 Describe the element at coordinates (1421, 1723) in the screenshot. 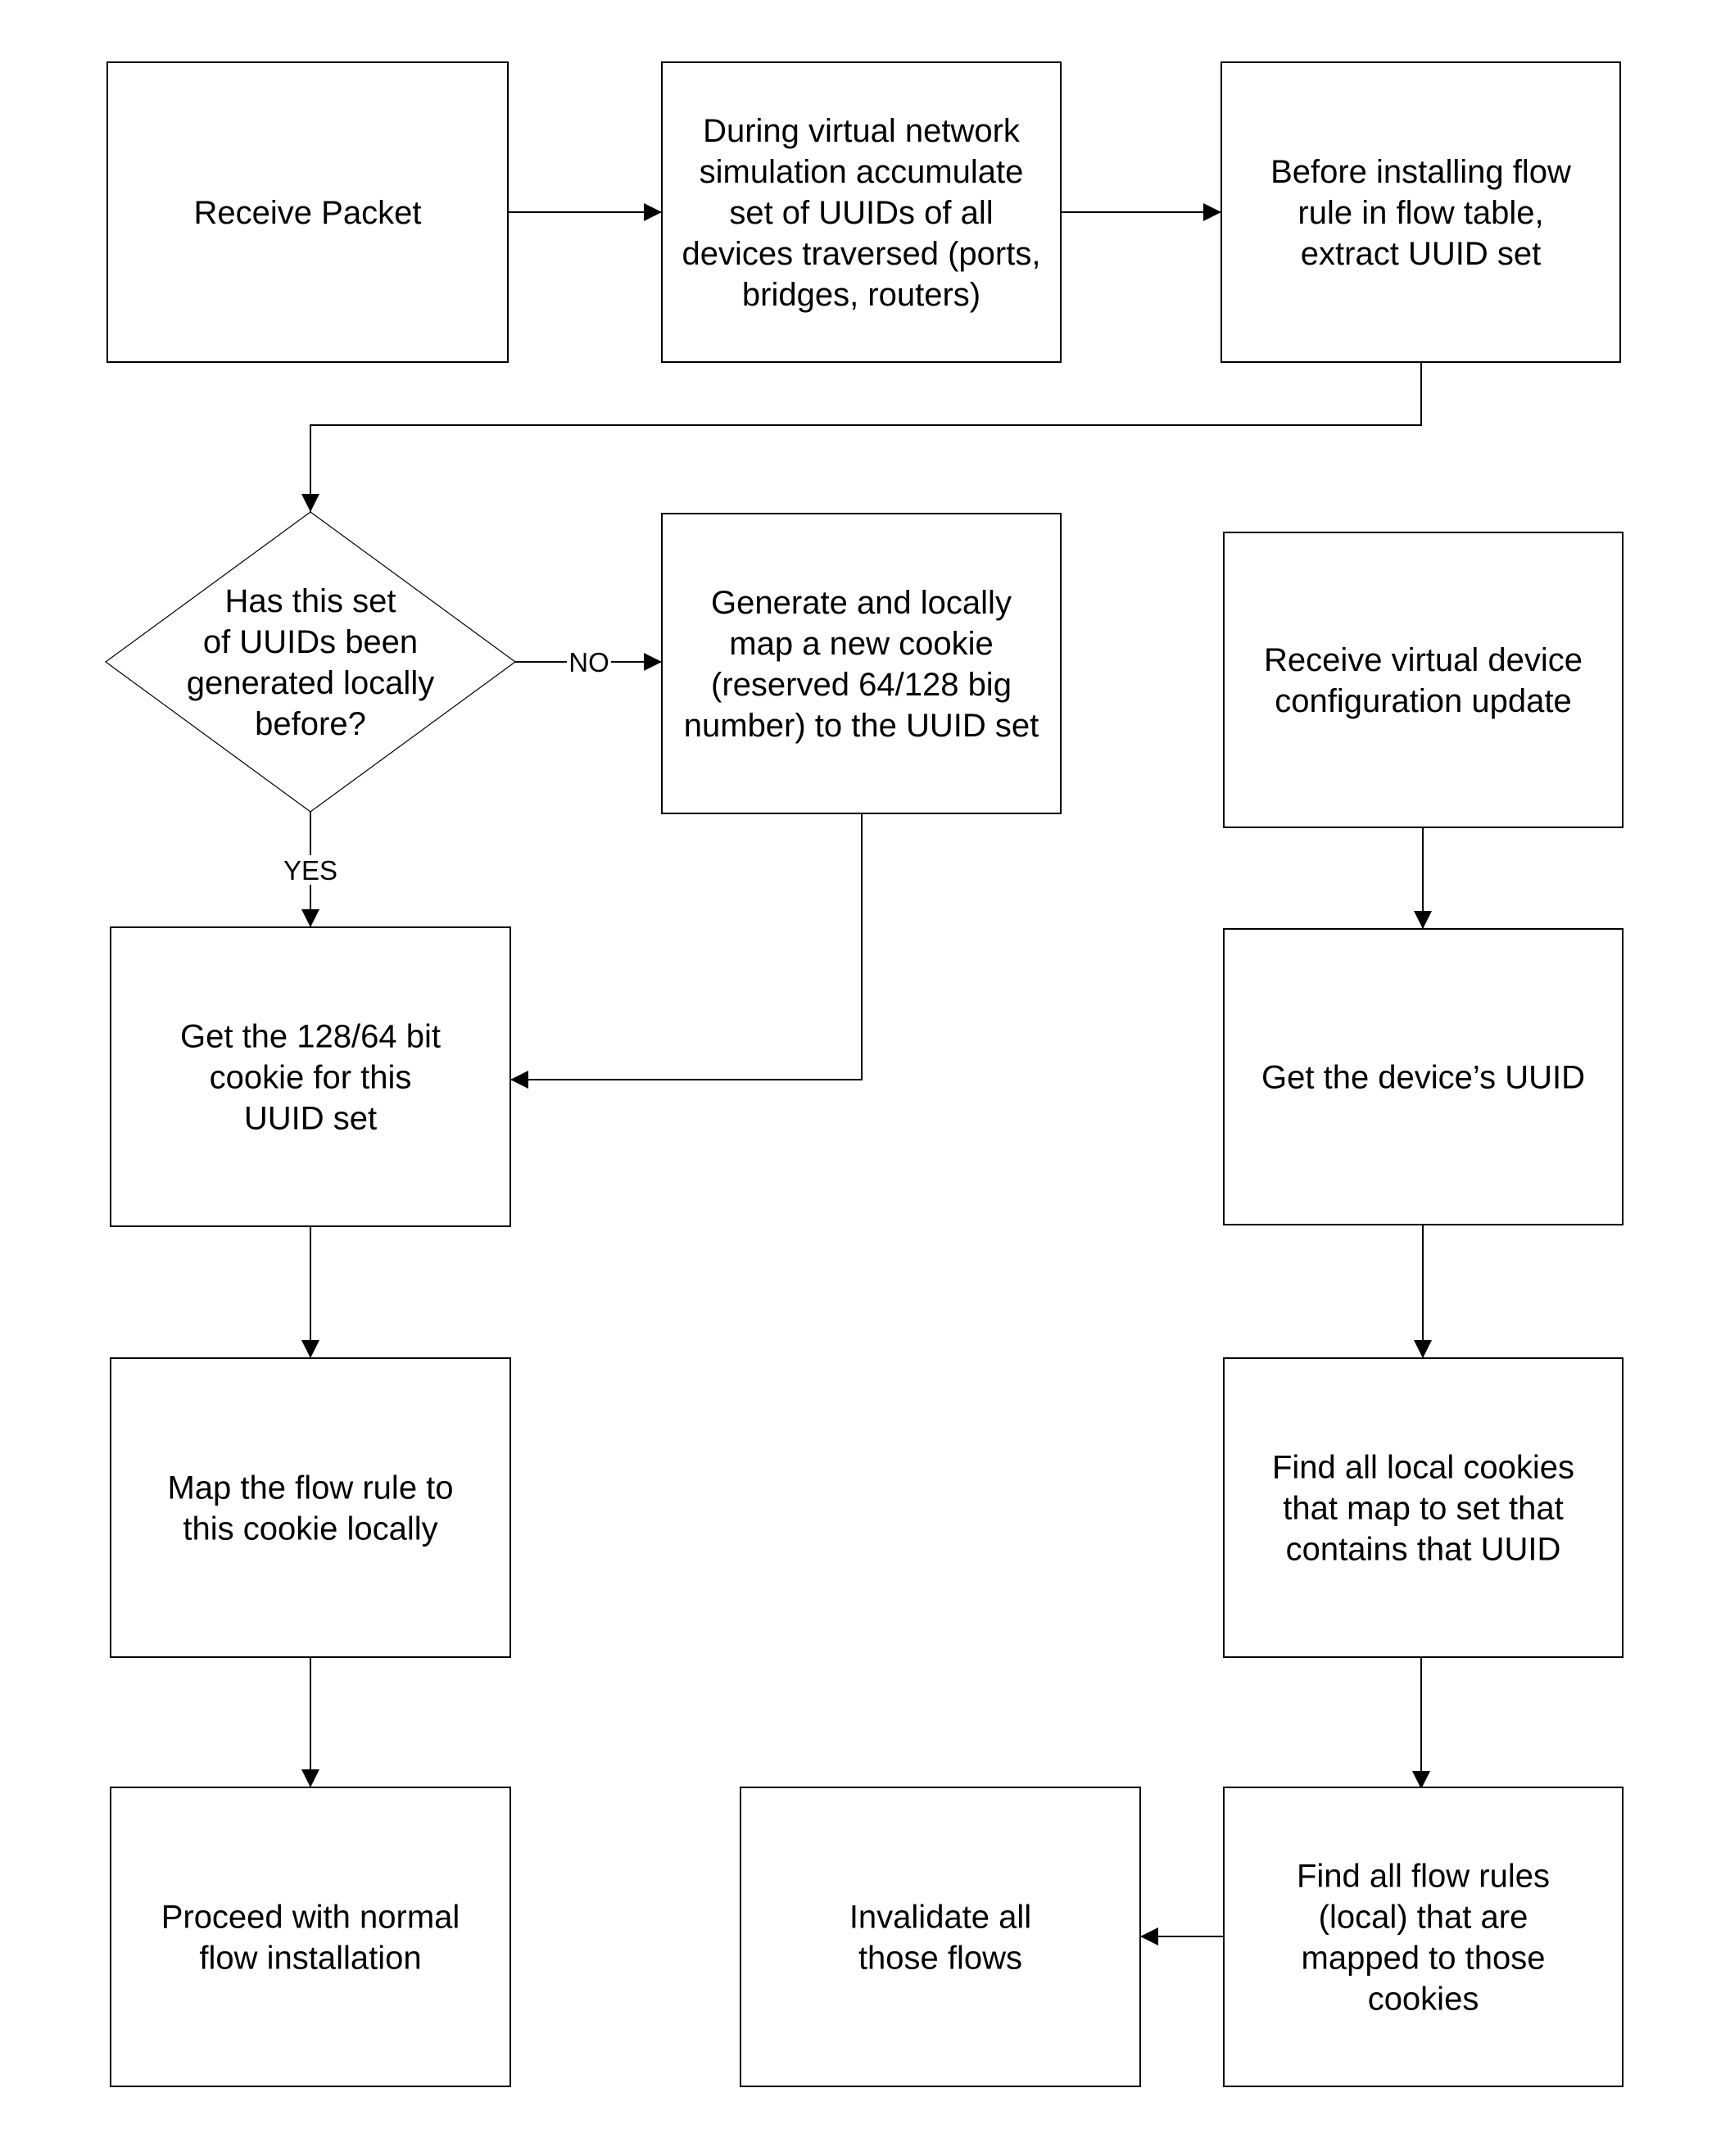

I see `edge-e11` at that location.